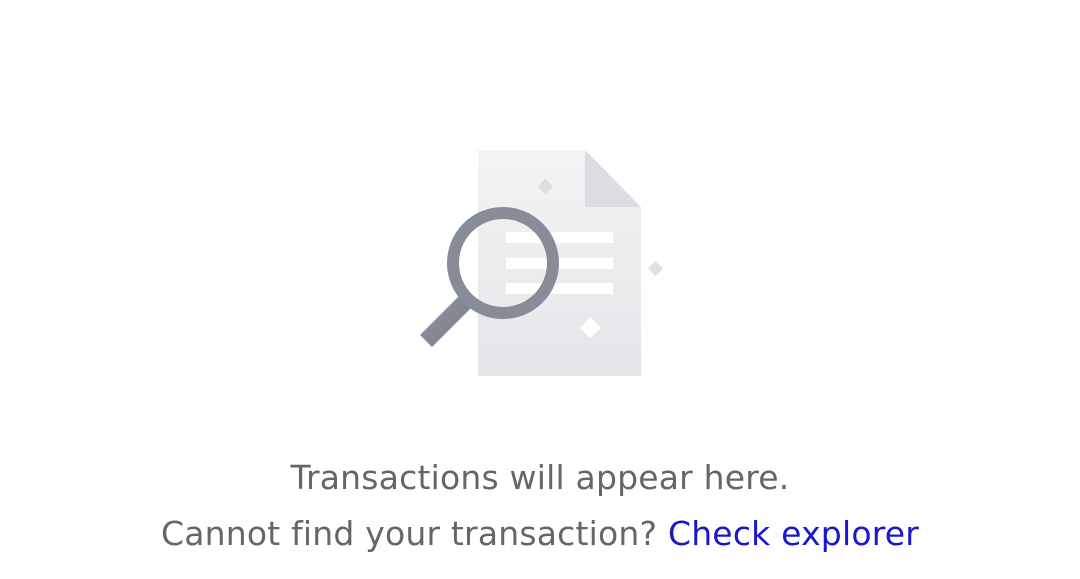 The height and width of the screenshot is (579, 1080). Describe the element at coordinates (613, 178) in the screenshot. I see `document-fold` at that location.